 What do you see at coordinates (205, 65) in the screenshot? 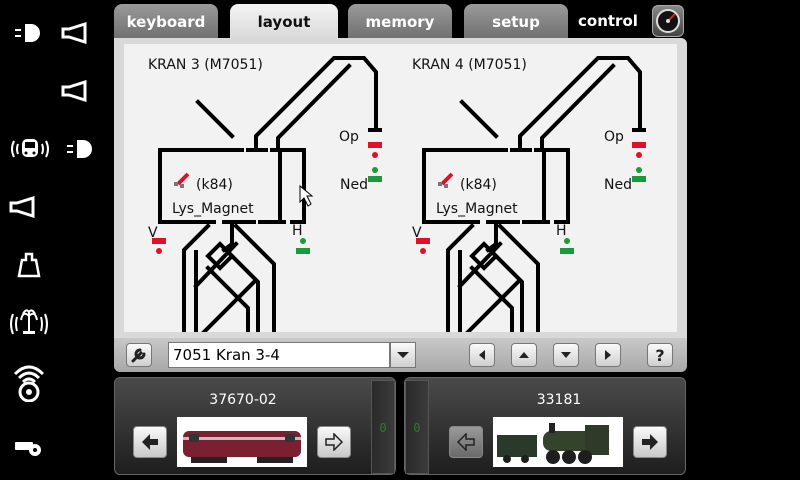
I see `crane-left-title: KRAN 3 (M7051)` at bounding box center [205, 65].